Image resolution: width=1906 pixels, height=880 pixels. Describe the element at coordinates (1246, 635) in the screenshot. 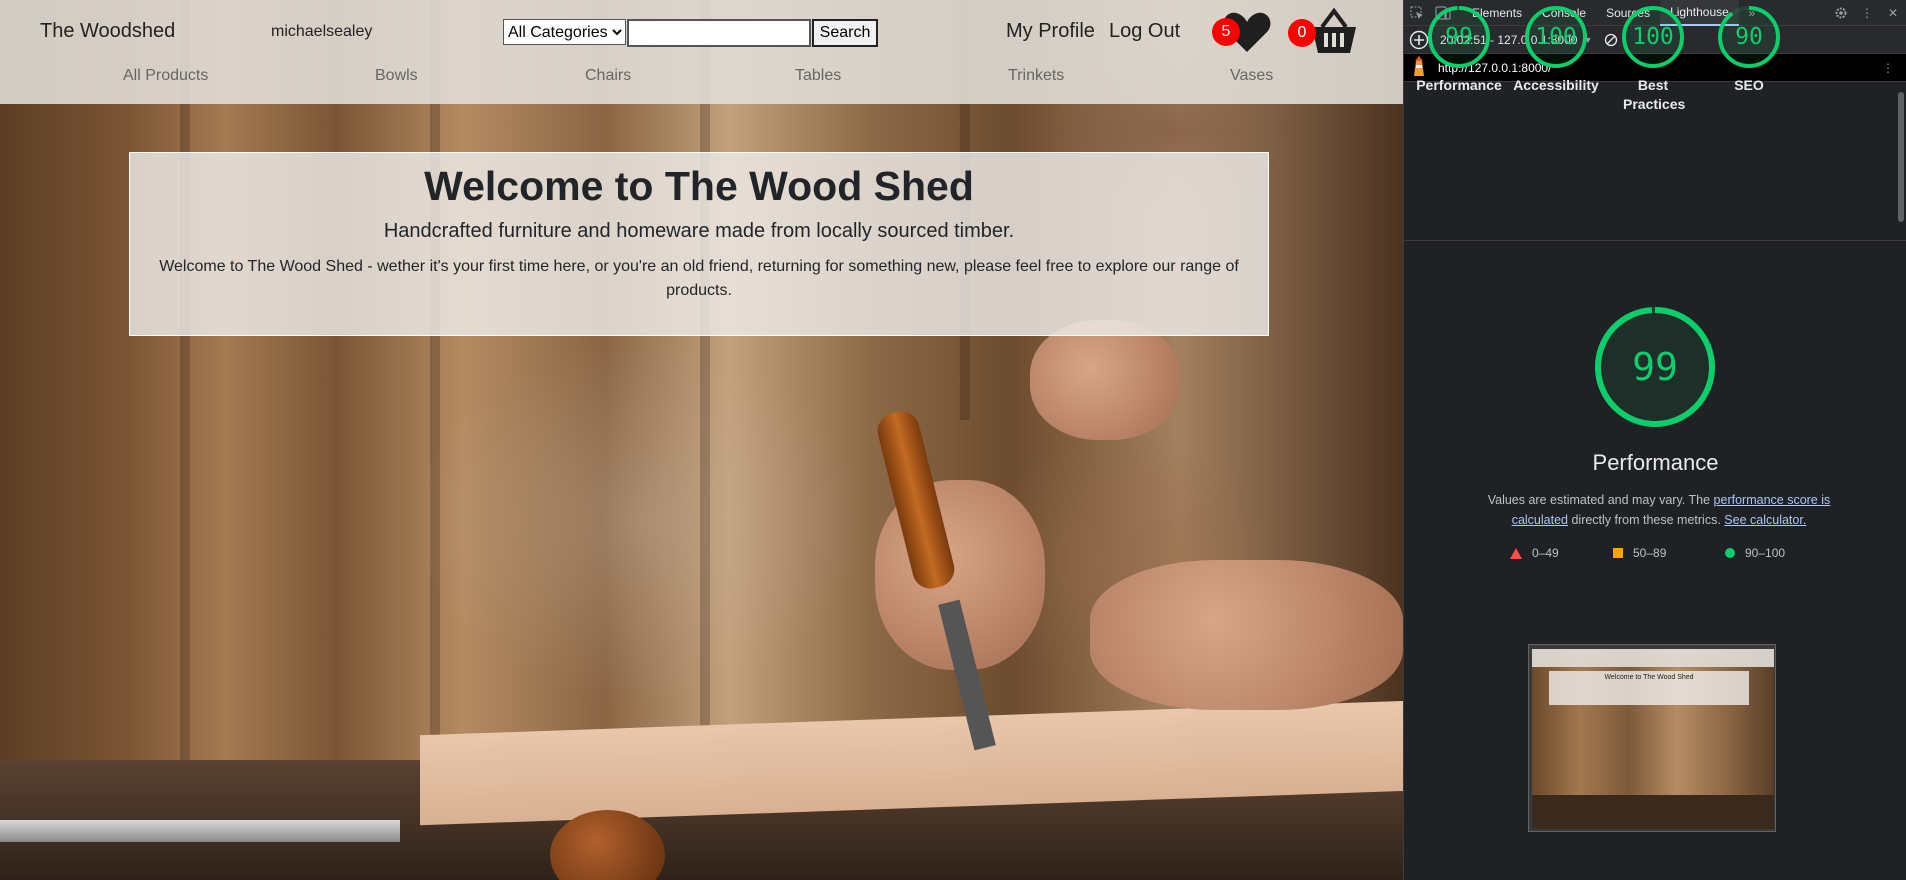

I see `arm-image` at that location.